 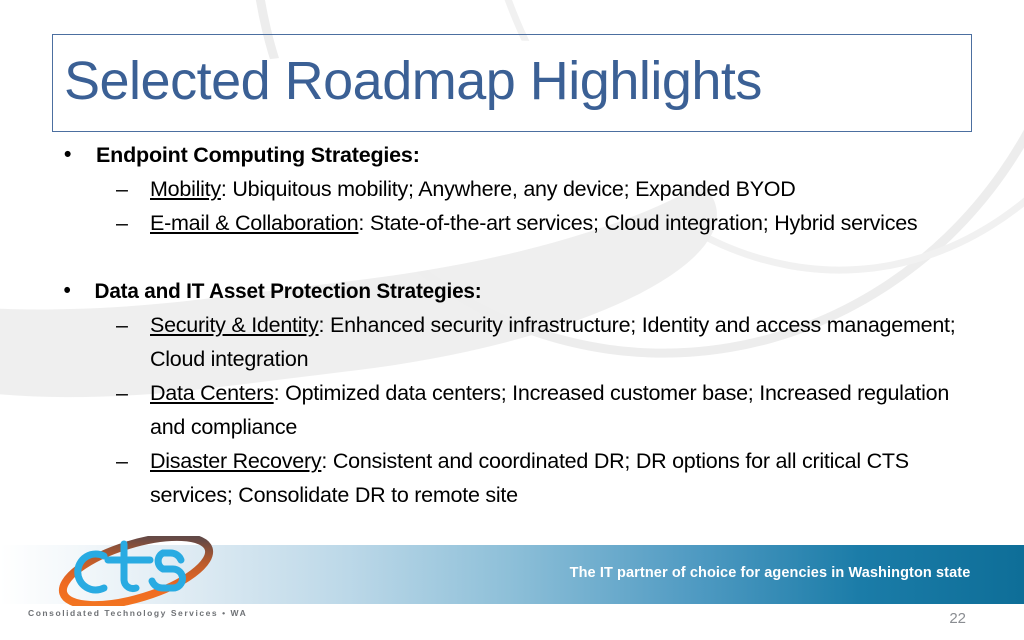 What do you see at coordinates (288, 291) in the screenshot?
I see `bullet-level1-label: Data and IT Asset Protection Strategies:` at bounding box center [288, 291].